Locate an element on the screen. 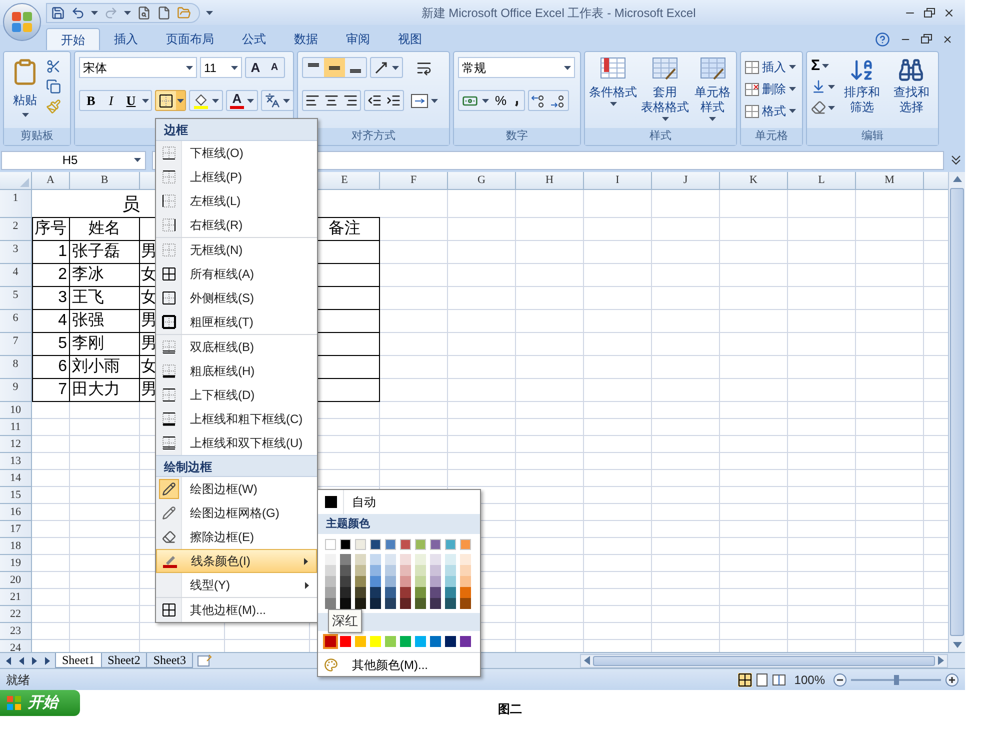  column-header: B is located at coordinates (105, 180).